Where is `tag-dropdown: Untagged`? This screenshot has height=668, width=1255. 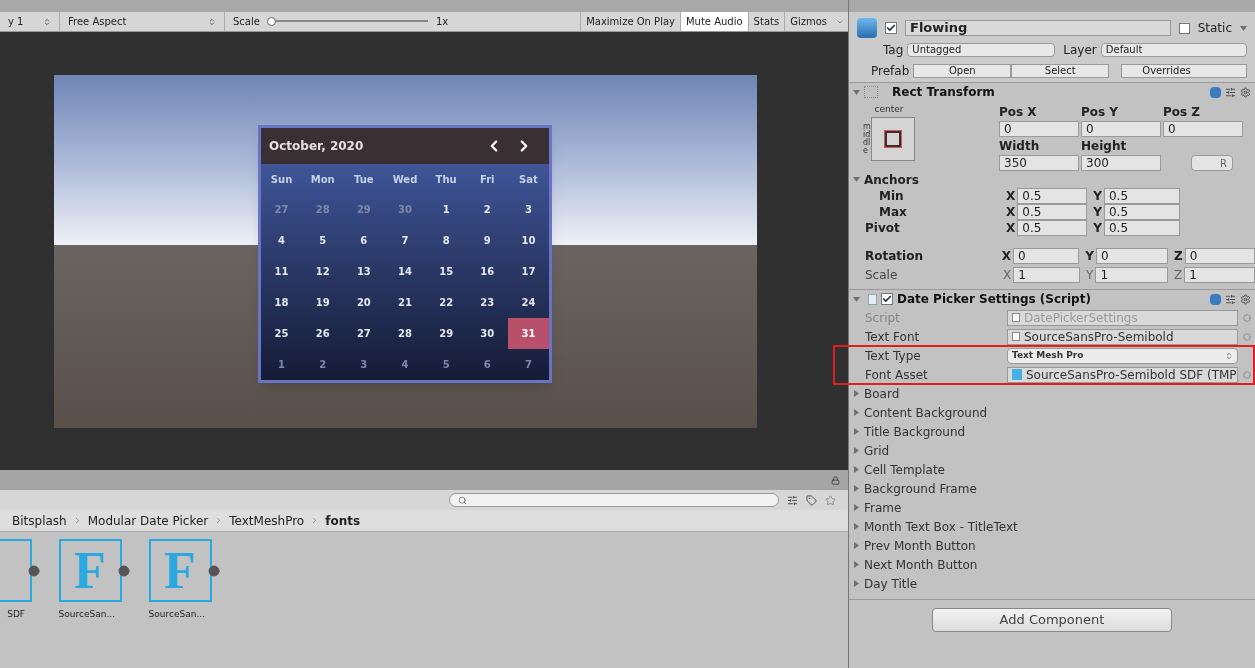
tag-dropdown: Untagged is located at coordinates (981, 50).